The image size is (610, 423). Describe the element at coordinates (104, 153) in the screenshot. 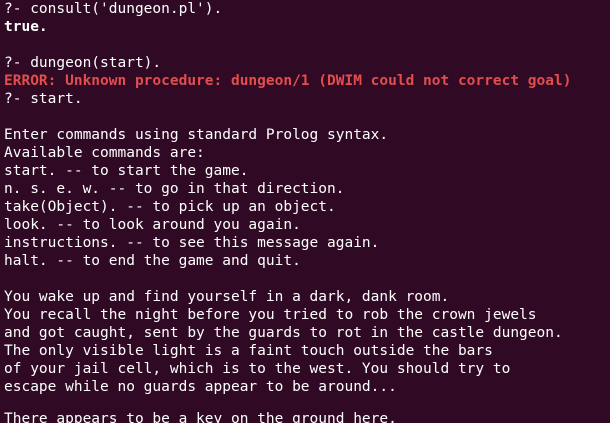

I see `terminal-line: Available commands are:` at that location.